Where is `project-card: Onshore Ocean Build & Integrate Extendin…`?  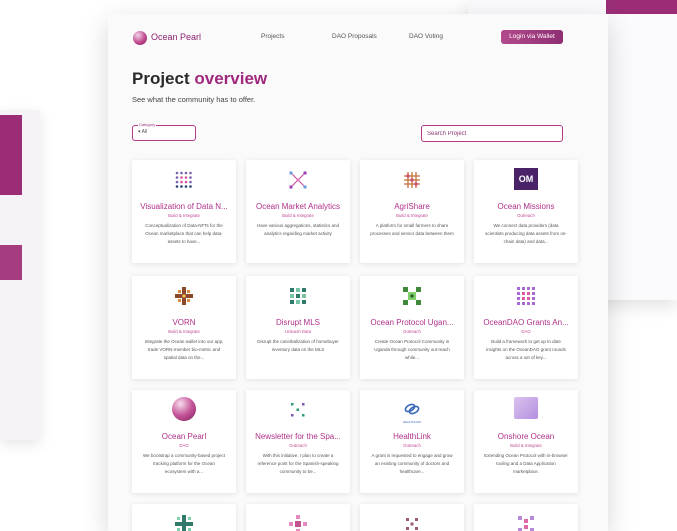
project-card: Onshore Ocean Build & Integrate Extendin… is located at coordinates (526, 441).